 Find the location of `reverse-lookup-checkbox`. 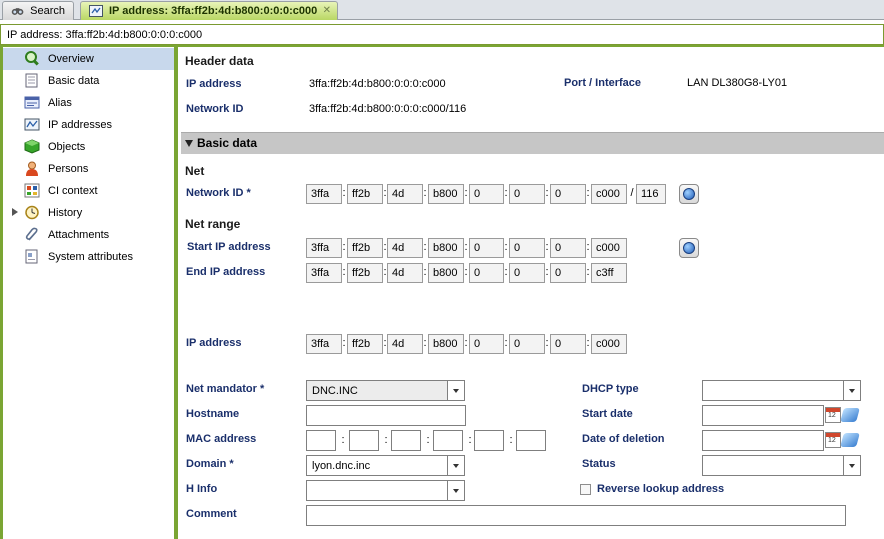

reverse-lookup-checkbox is located at coordinates (585, 489).